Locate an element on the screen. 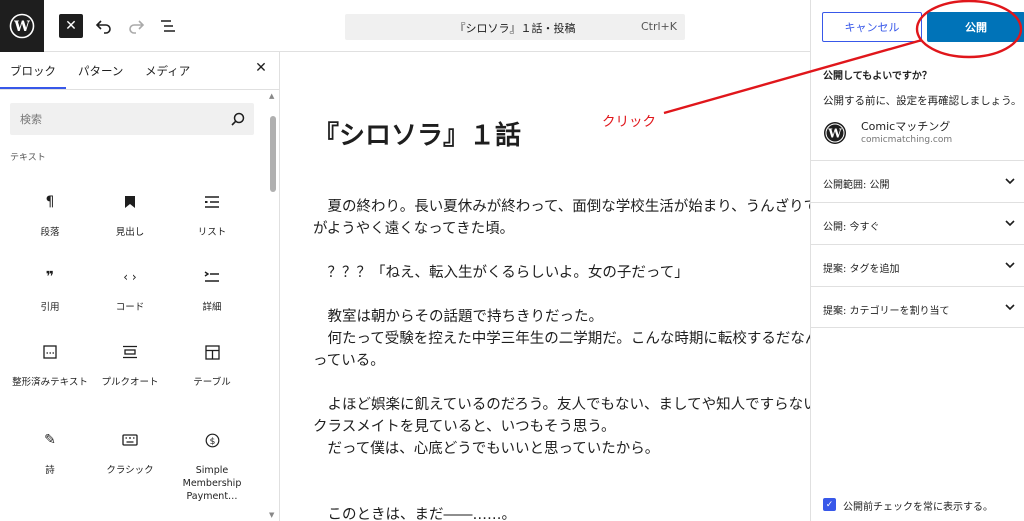 Image resolution: width=1024 pixels, height=521 pixels. block-details: 詳細 is located at coordinates (212, 290).